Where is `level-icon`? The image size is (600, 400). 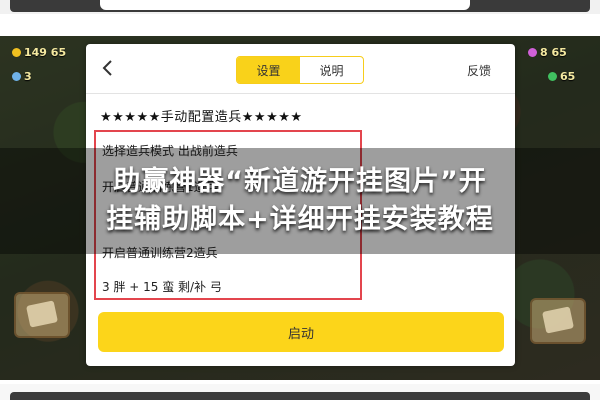
level-icon is located at coordinates (16, 76).